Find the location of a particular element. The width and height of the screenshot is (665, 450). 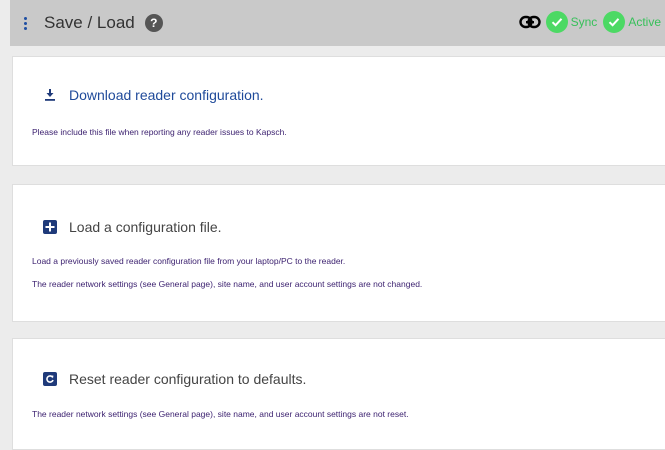

reset-config-label: Reset reader configuration to defaults. is located at coordinates (188, 379).